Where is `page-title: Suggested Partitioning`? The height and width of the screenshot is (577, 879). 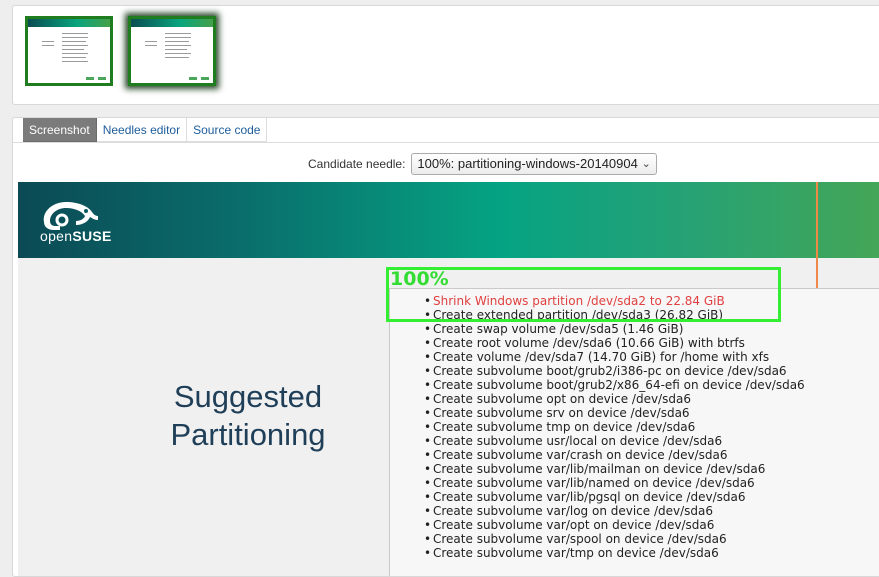 page-title: Suggested Partitioning is located at coordinates (248, 416).